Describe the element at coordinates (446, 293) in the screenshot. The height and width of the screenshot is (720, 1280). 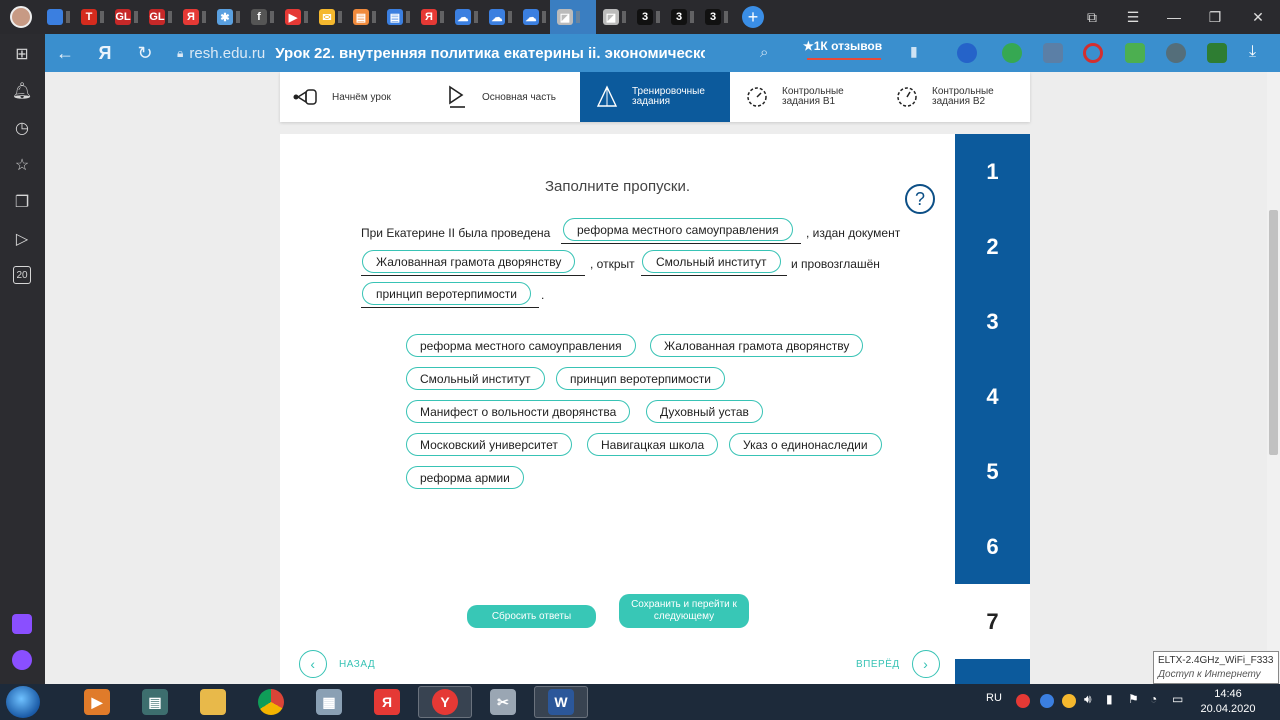
I see `answer-chip: принцип веротерпимости` at that location.